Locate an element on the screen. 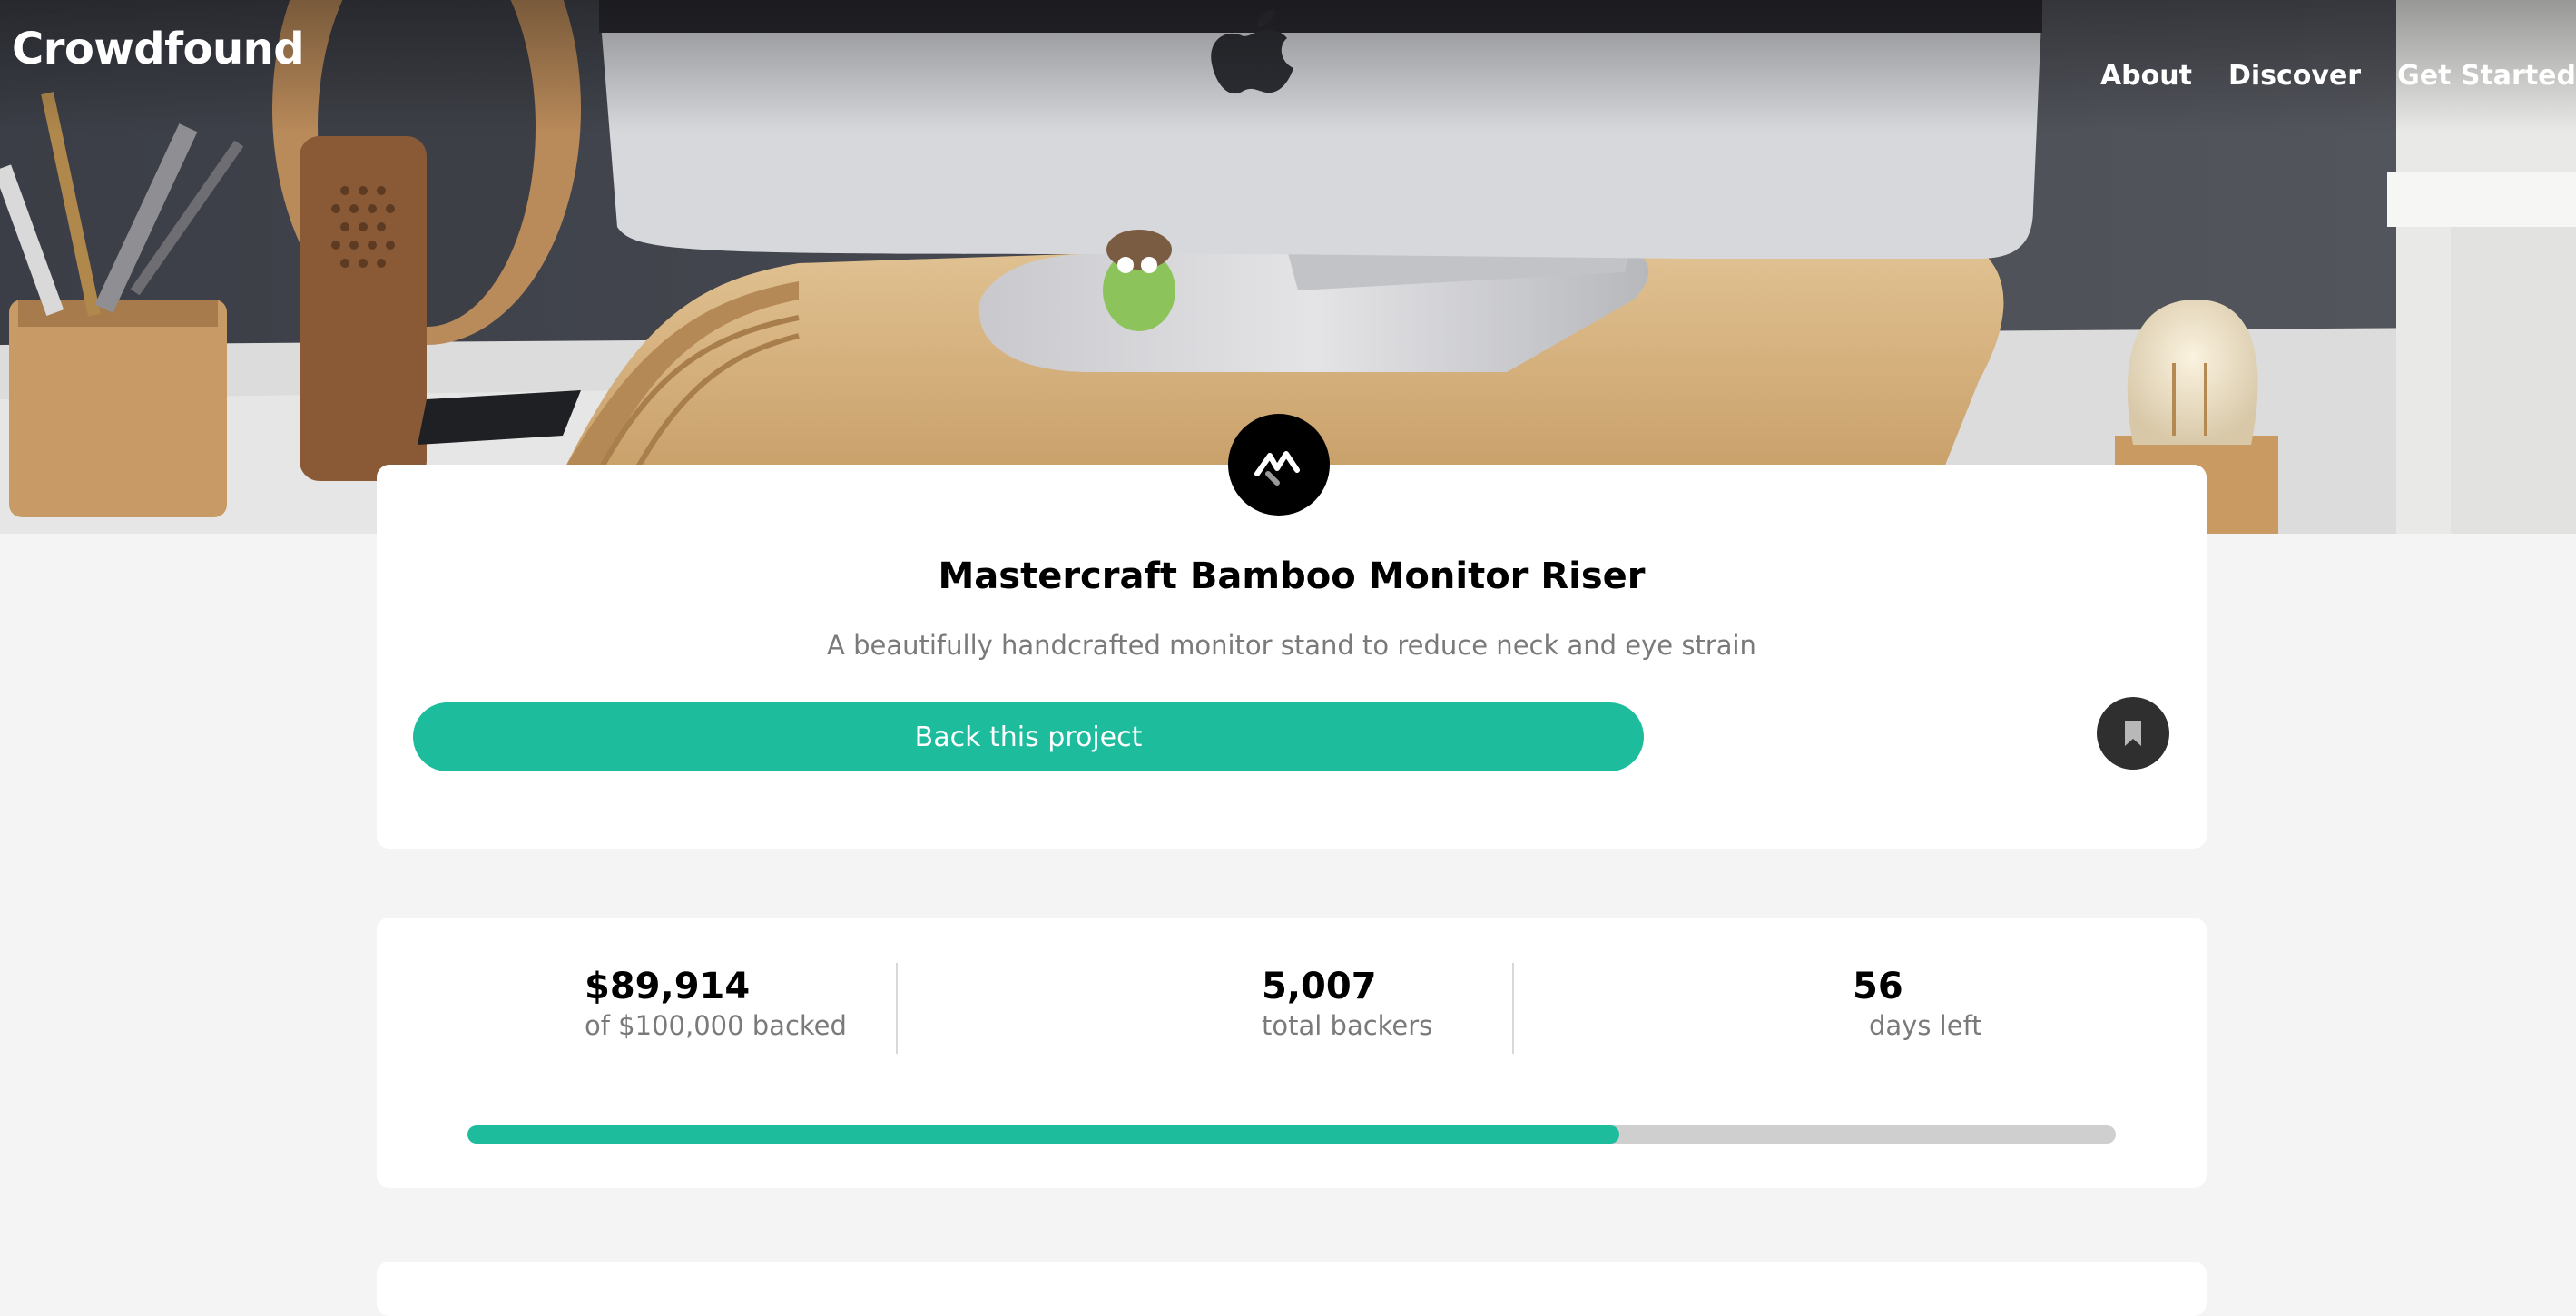 Image resolution: width=2576 pixels, height=1316 pixels. stat-backers-label: total backers is located at coordinates (1347, 1025).